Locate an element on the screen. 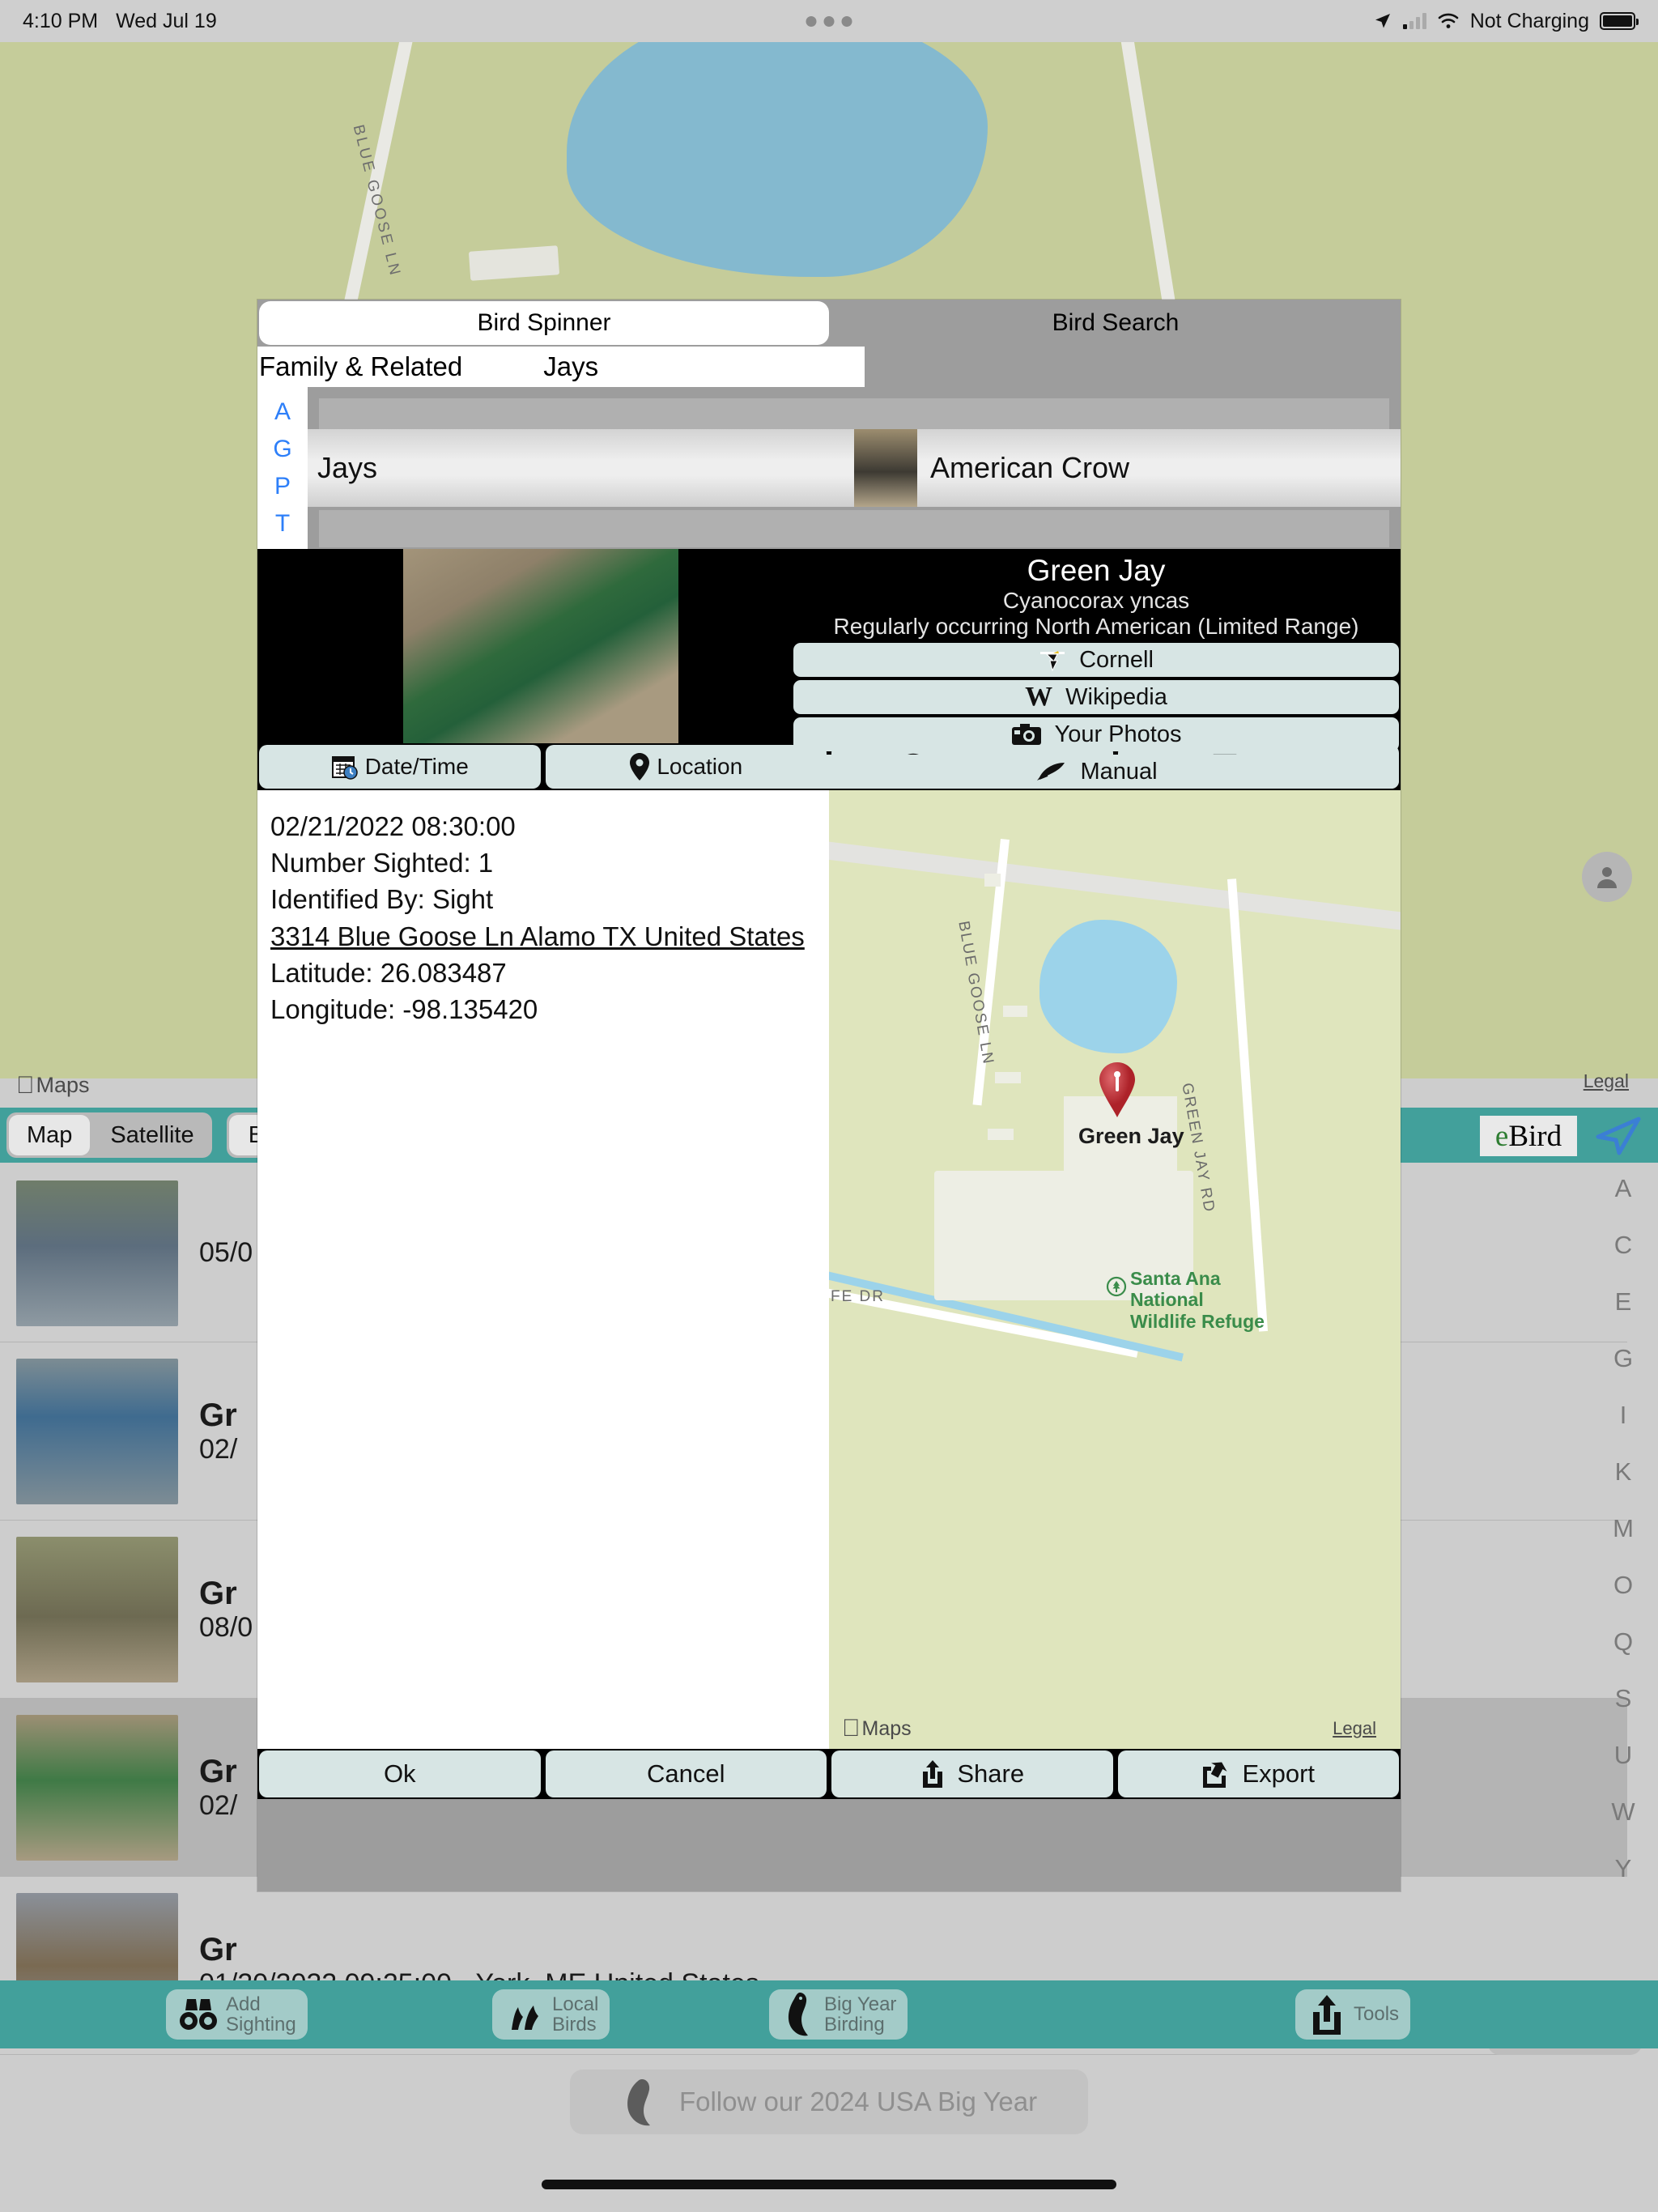 The image size is (1658, 2212). index-letter: C is located at coordinates (1623, 1246).